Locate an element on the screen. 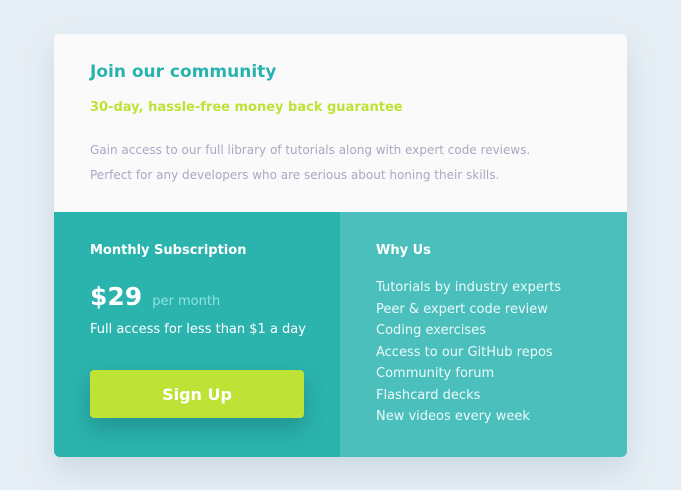 The height and width of the screenshot is (490, 681). guarantee-text: 30-day, hassle-free money back guarantee is located at coordinates (246, 107).